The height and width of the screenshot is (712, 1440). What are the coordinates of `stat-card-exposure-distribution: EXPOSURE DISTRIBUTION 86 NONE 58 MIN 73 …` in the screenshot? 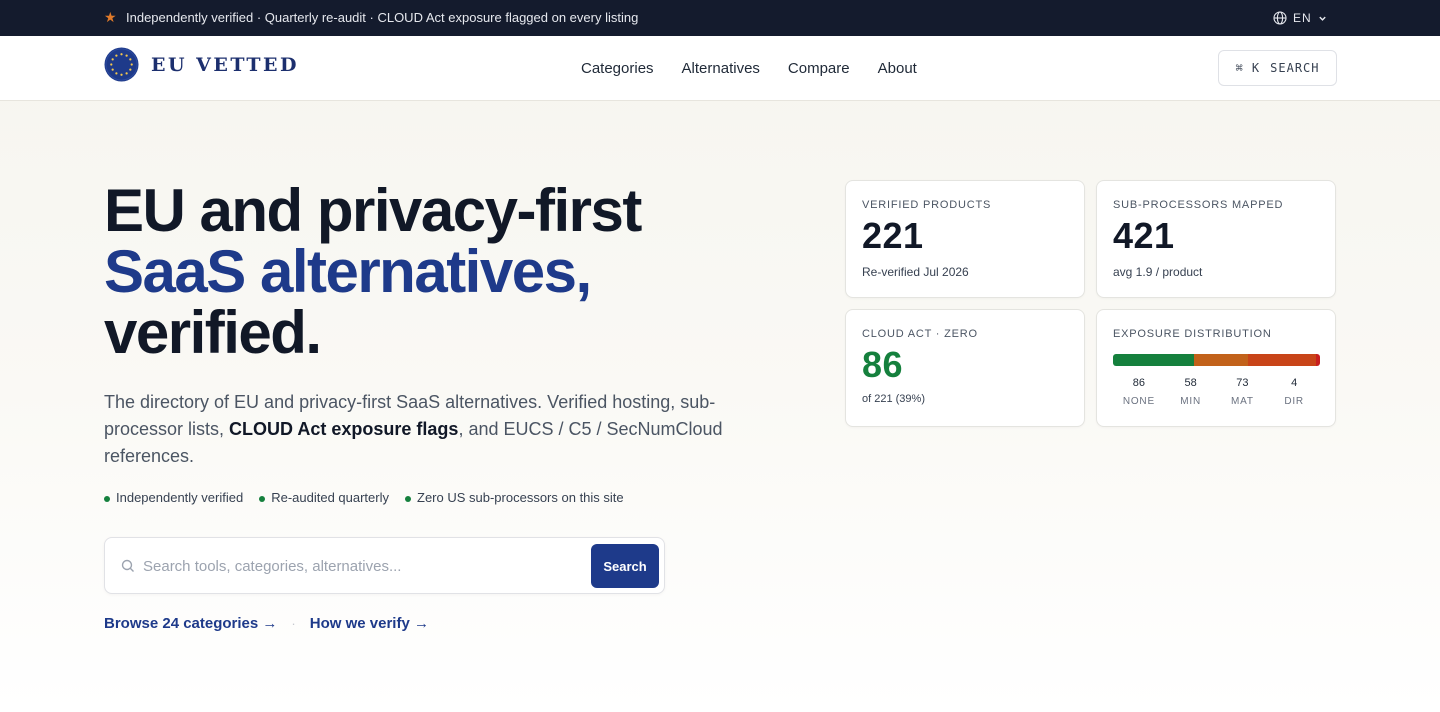 It's located at (1216, 368).